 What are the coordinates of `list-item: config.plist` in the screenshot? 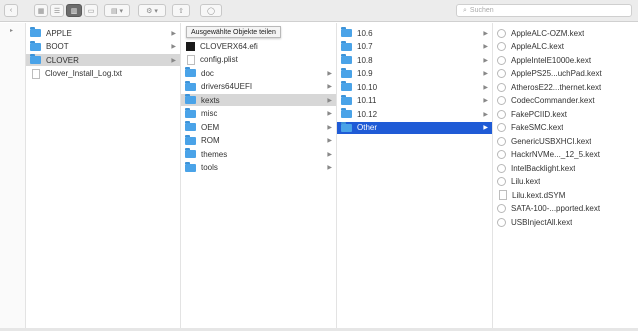 It's located at (258, 60).